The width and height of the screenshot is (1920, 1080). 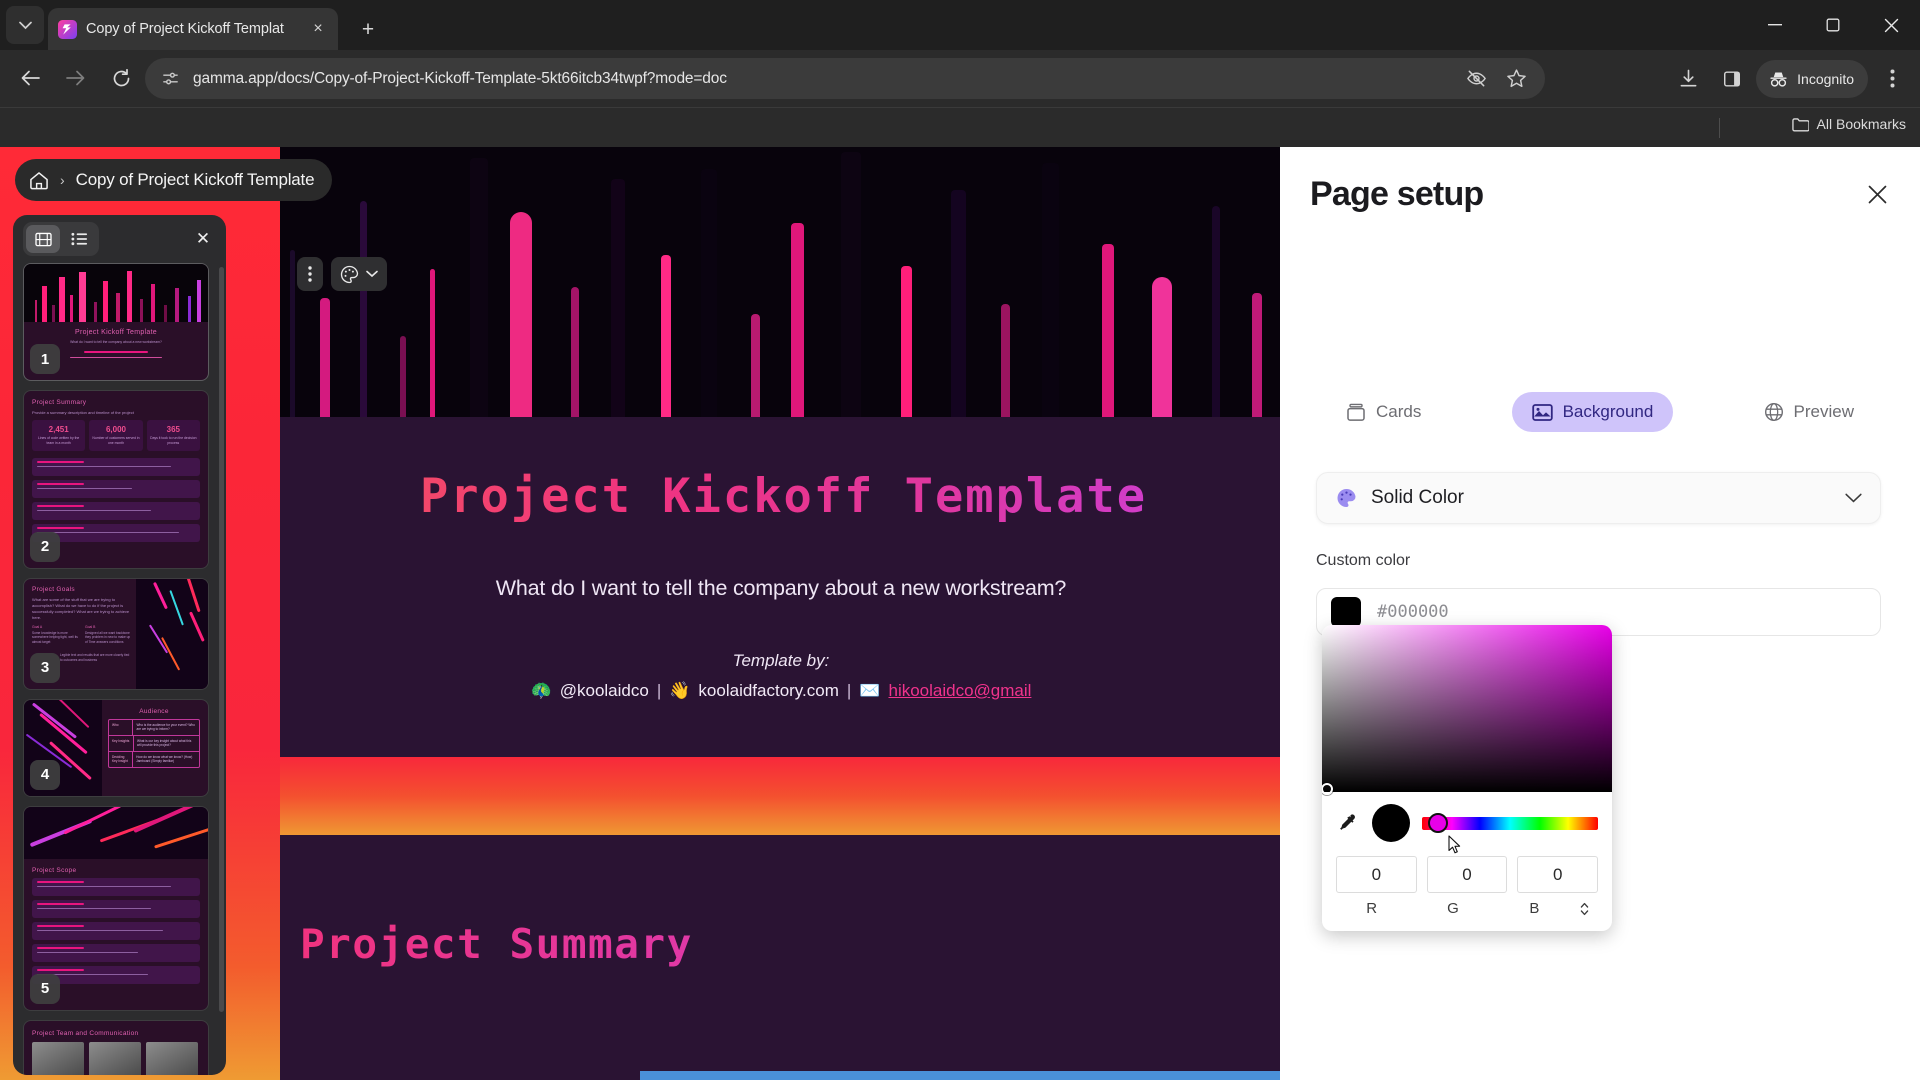 I want to click on saturation-value-area, so click(x=1467, y=710).